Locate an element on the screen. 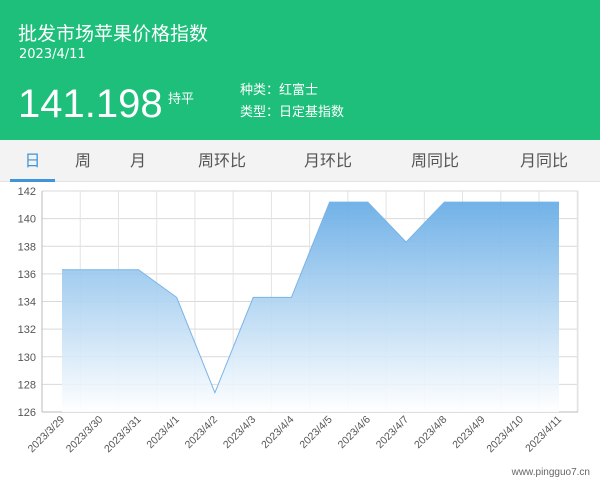 This screenshot has height=485, width=600. trend-label: 持平 is located at coordinates (181, 99).